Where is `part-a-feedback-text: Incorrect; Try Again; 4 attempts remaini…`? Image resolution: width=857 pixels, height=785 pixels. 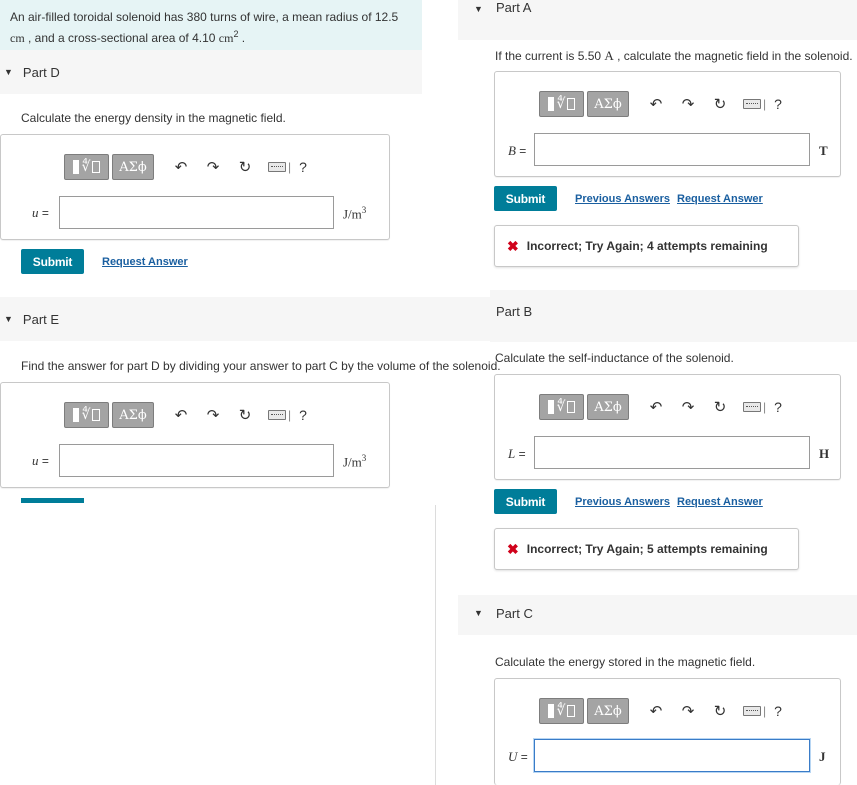 part-a-feedback-text: Incorrect; Try Again; 4 attempts remaini… is located at coordinates (647, 246).